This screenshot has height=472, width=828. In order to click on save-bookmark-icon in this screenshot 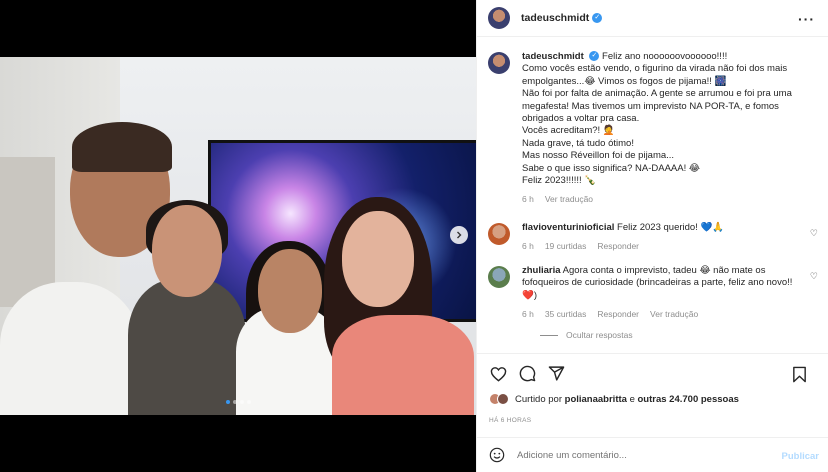, I will do `click(799, 374)`.